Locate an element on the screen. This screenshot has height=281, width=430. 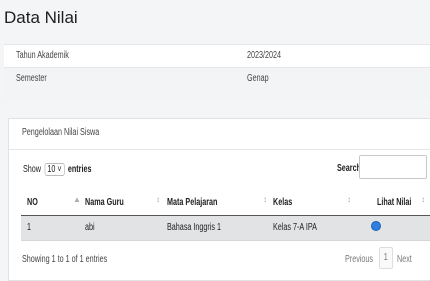
entries-label: entries is located at coordinates (79, 169).